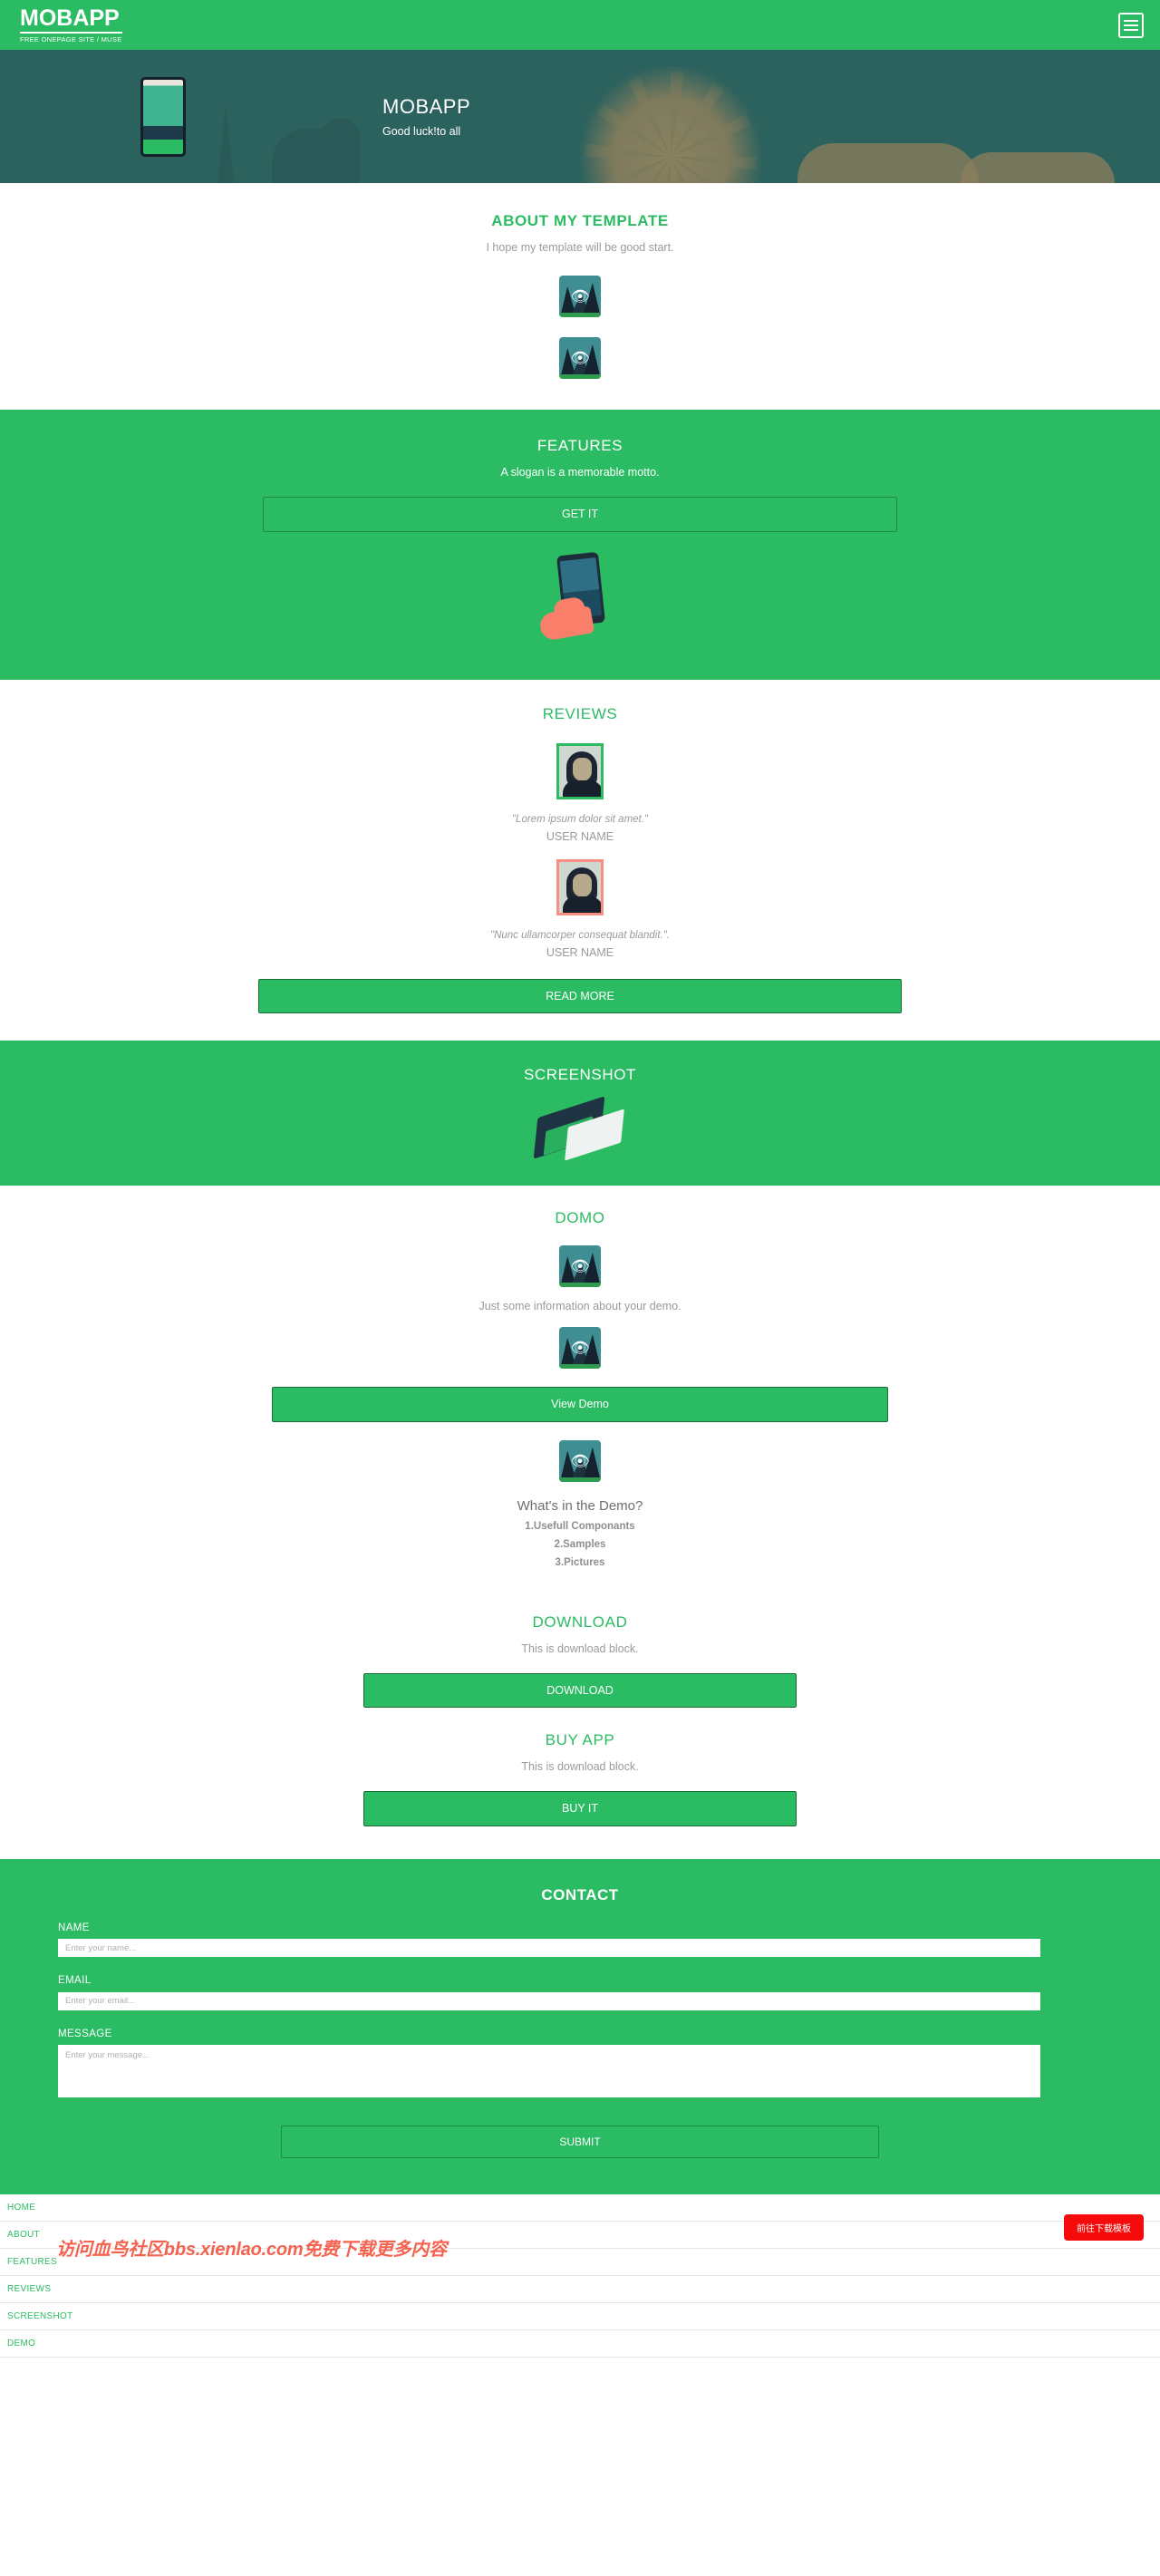  I want to click on demo-question: What's in the Demo?, so click(580, 1505).